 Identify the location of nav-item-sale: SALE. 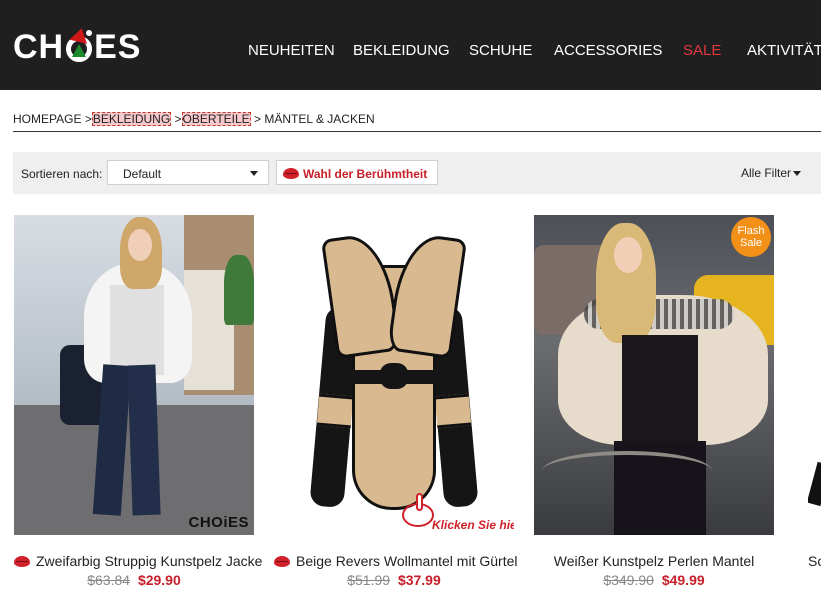
(702, 50).